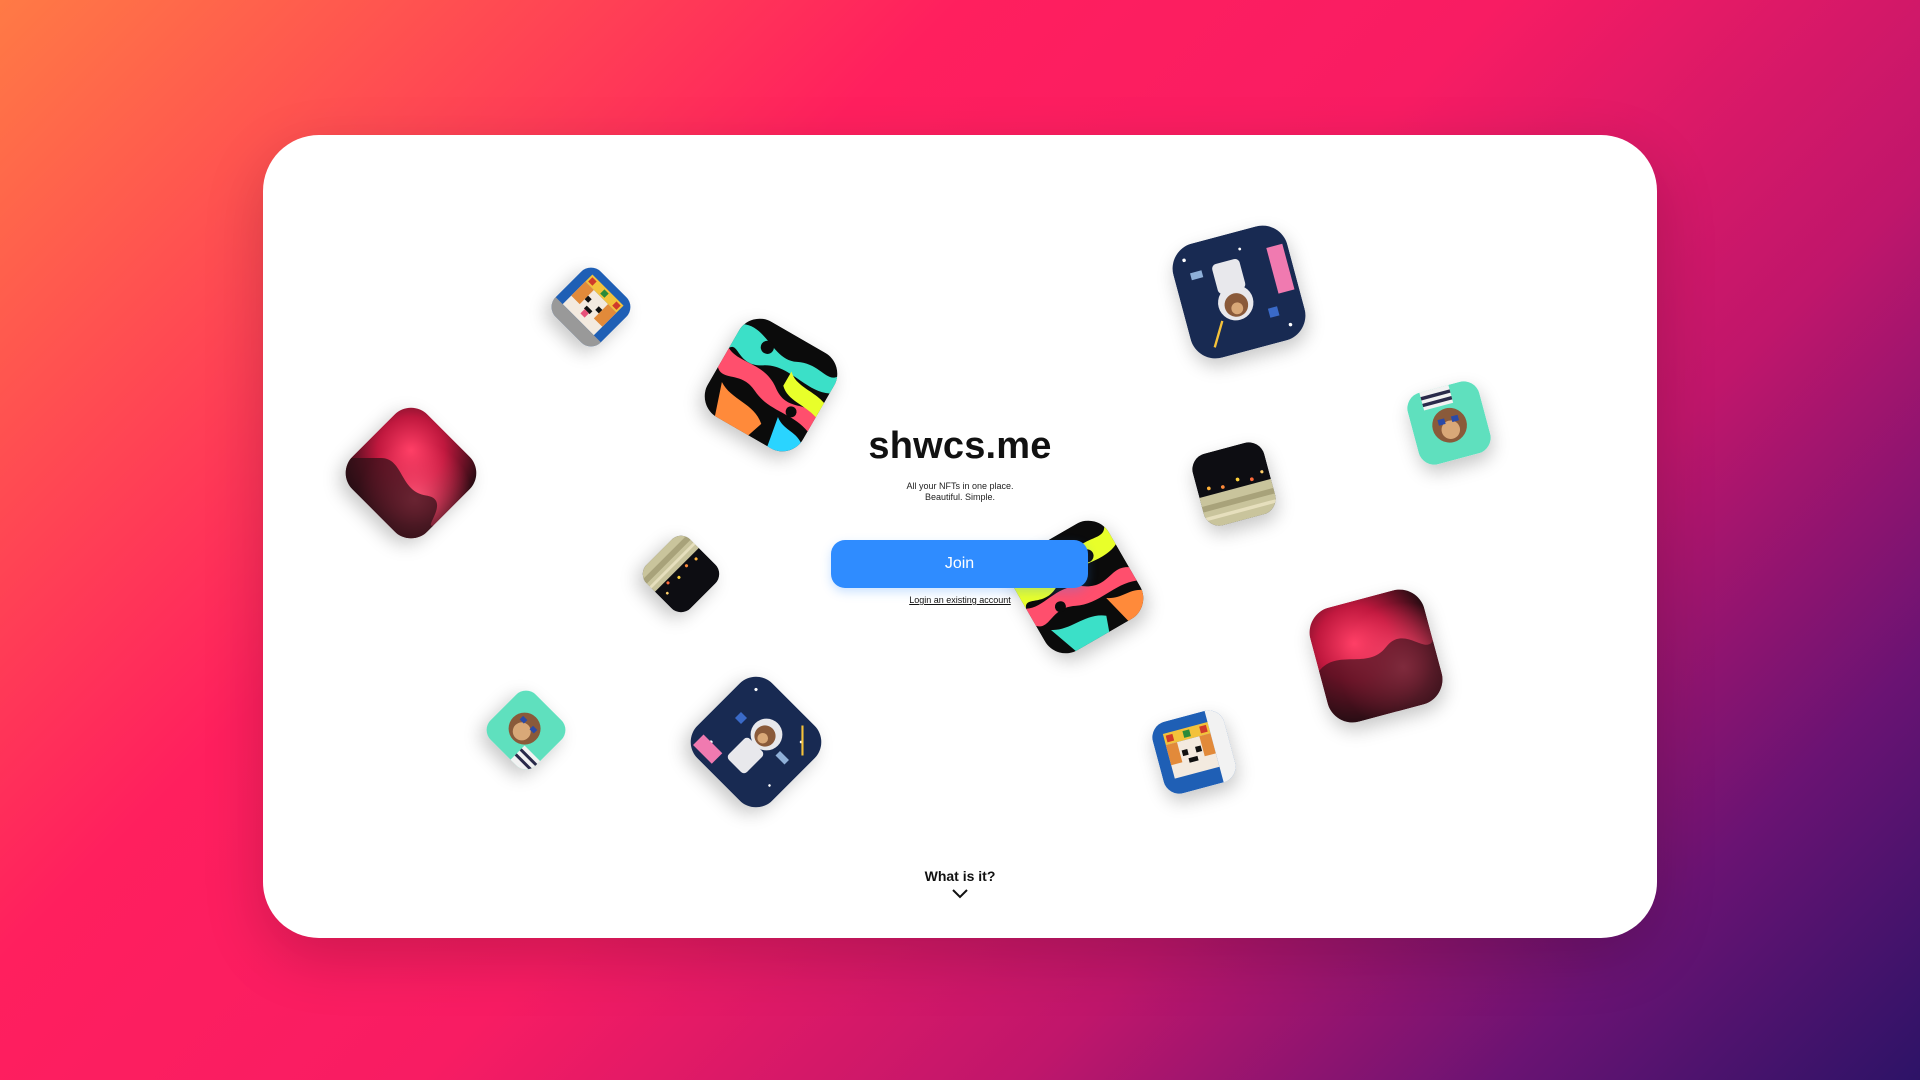 This screenshot has width=1920, height=1080. Describe the element at coordinates (960, 486) in the screenshot. I see `tagline-line-1: All your NFTs in one place.` at that location.